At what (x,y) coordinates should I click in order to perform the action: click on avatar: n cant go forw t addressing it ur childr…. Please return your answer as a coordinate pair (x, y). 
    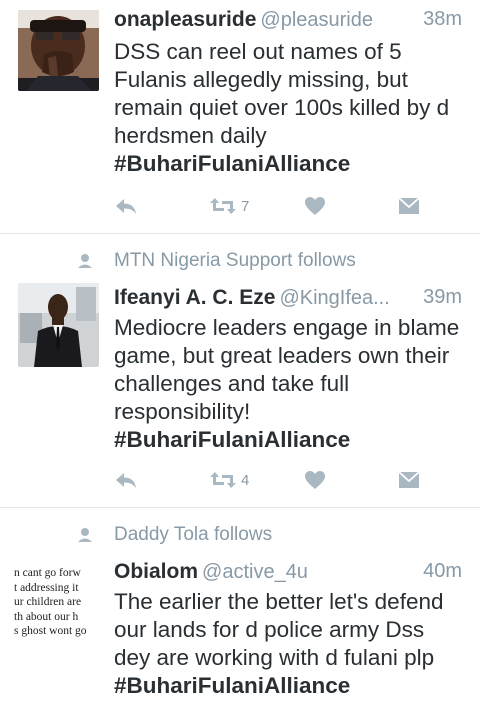
    Looking at the image, I should click on (57, 602).